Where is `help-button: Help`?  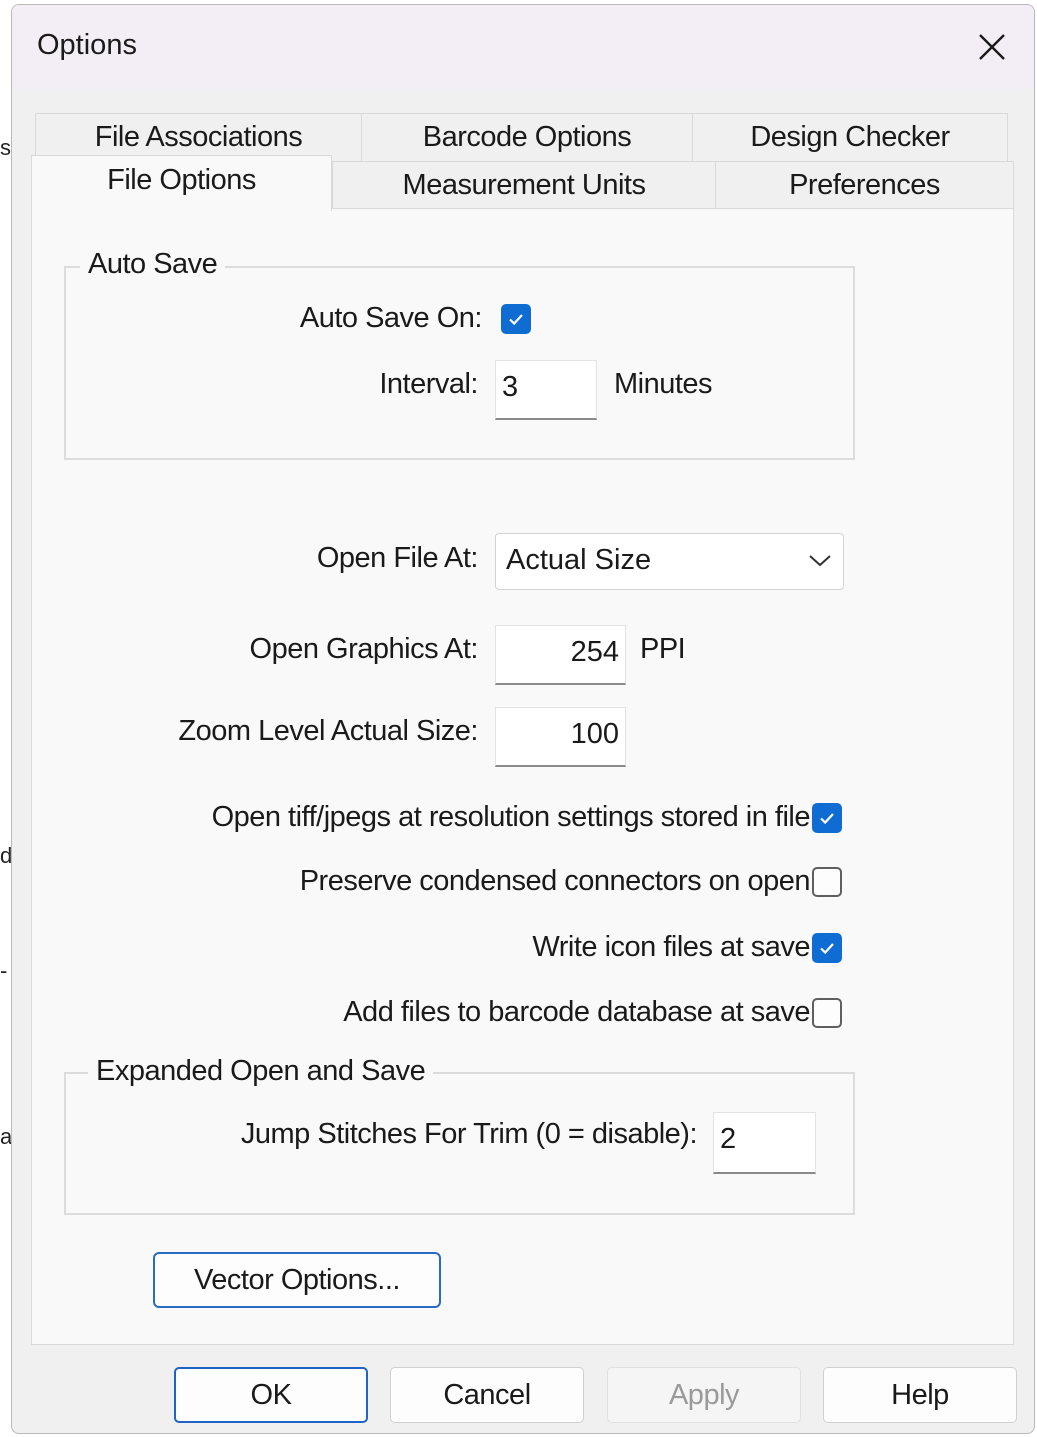 help-button: Help is located at coordinates (920, 1395).